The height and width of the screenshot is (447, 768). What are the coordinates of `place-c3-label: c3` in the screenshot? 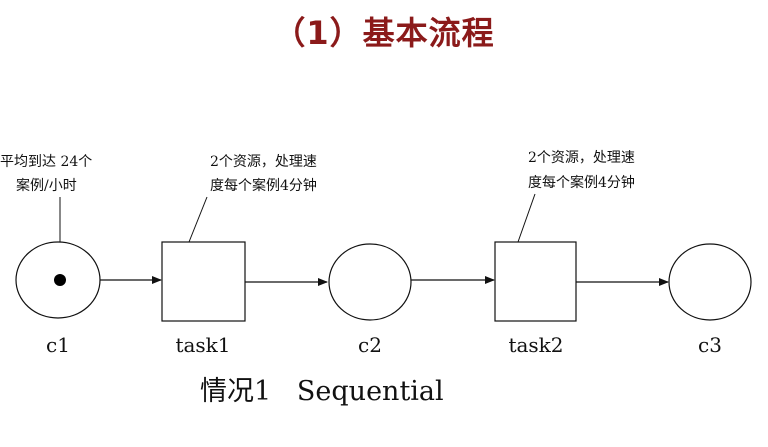 It's located at (710, 345).